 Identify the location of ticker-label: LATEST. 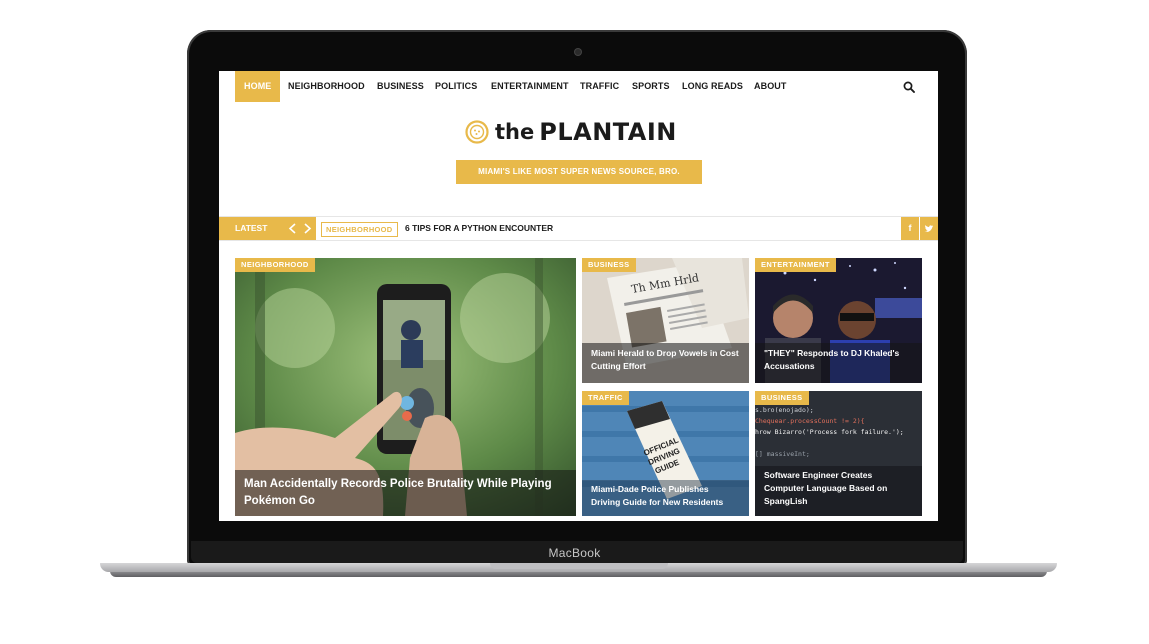
(251, 228).